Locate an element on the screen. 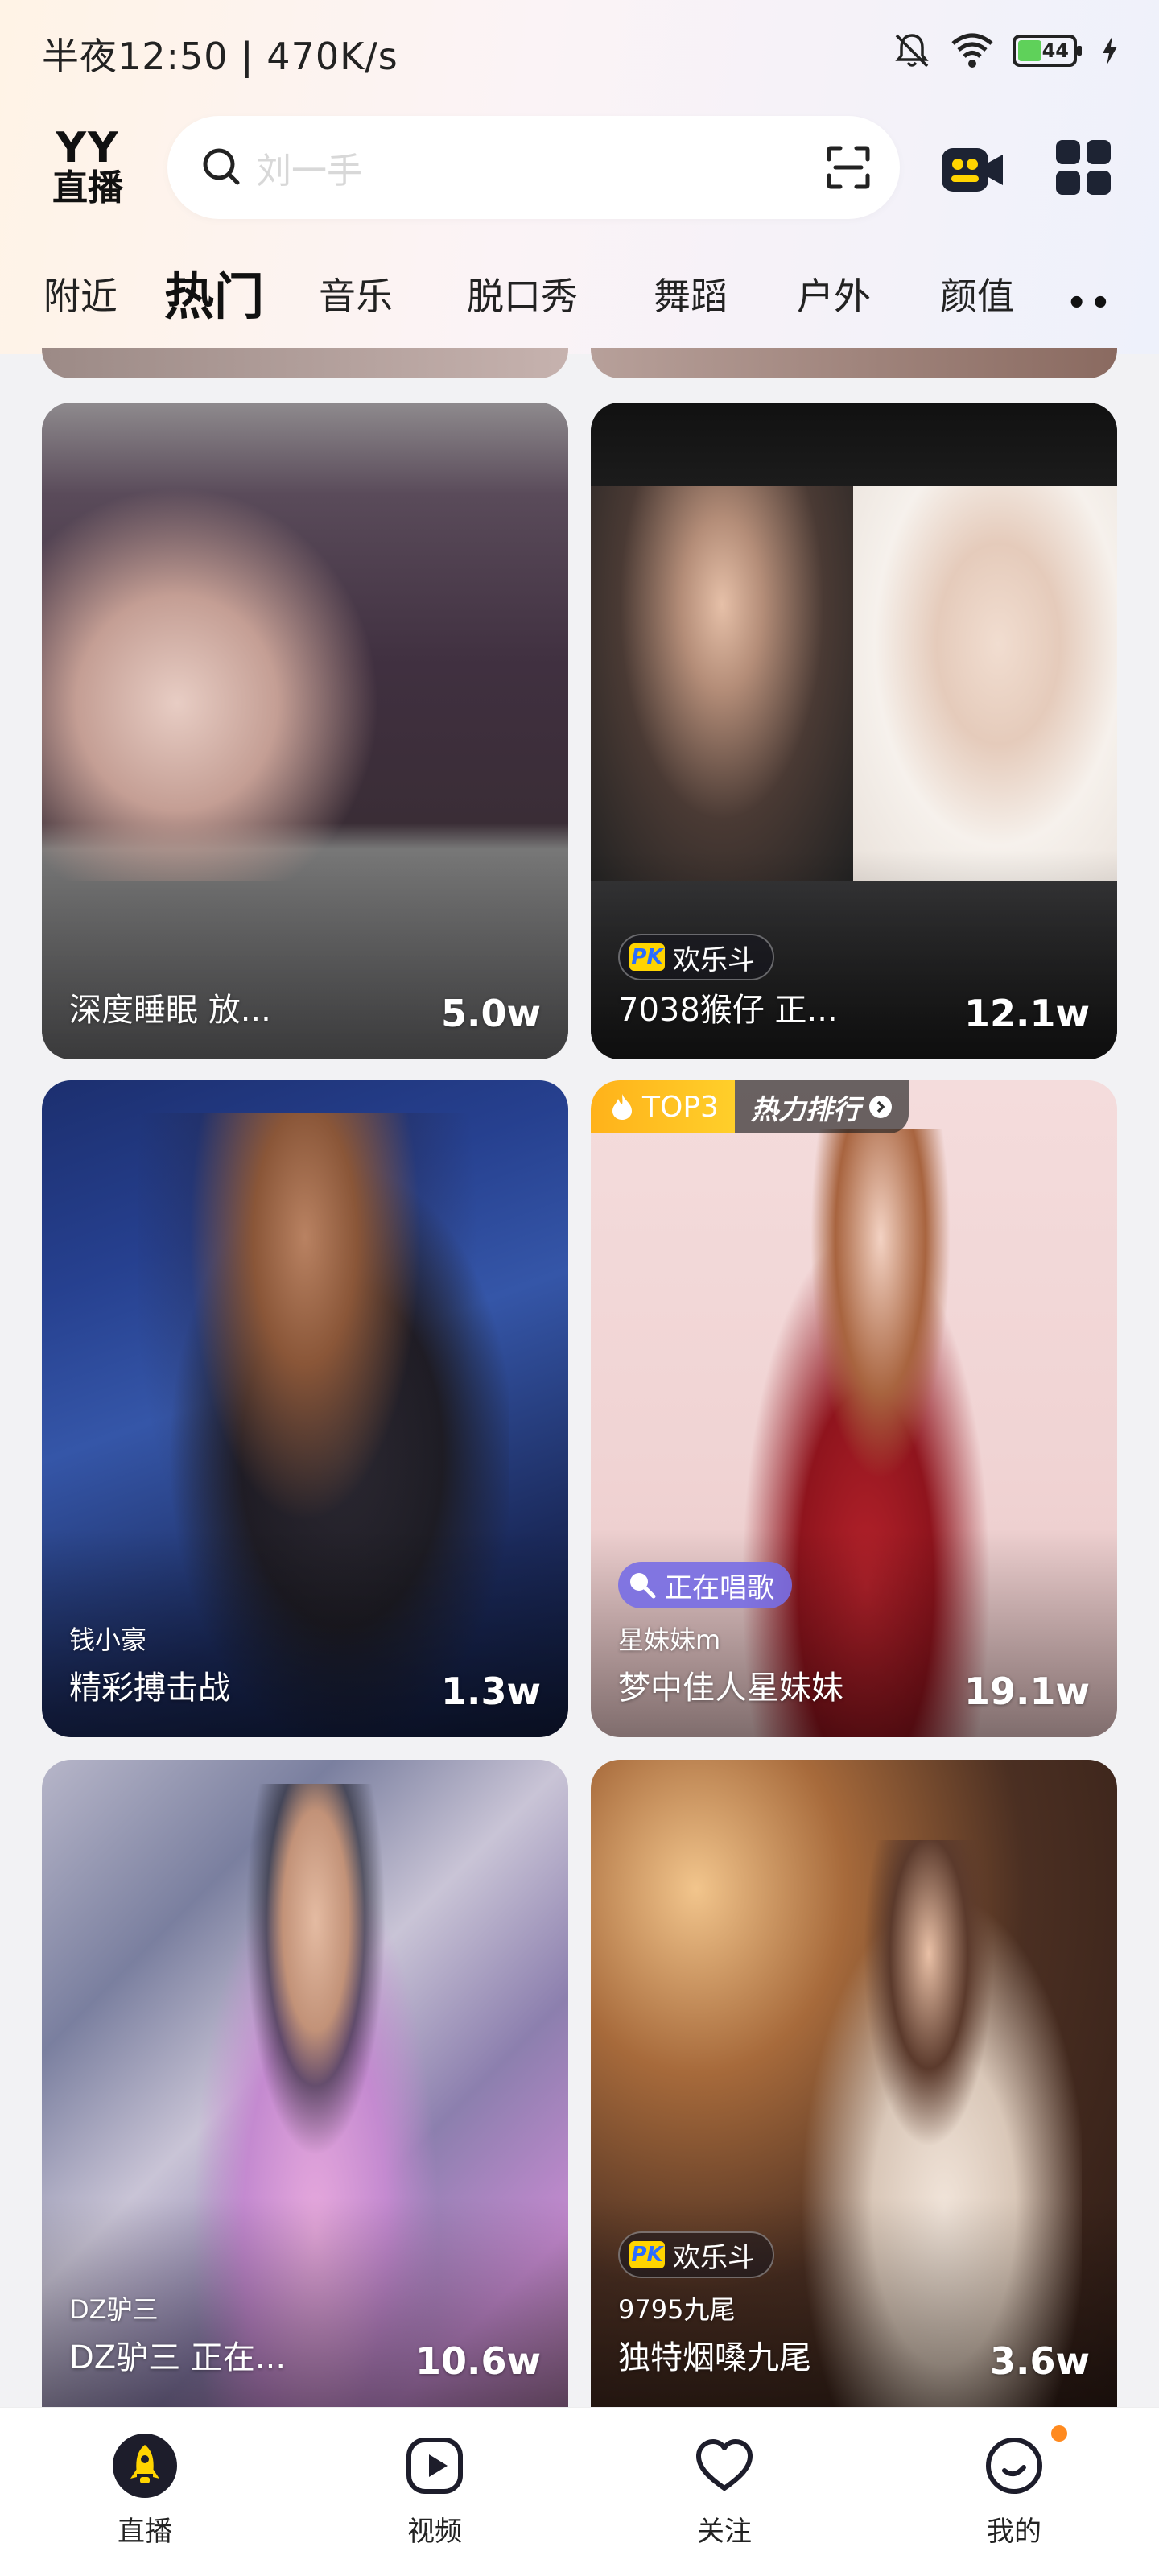 This screenshot has height=2576, width=1159. nav-live-label: 直播 is located at coordinates (145, 2532).